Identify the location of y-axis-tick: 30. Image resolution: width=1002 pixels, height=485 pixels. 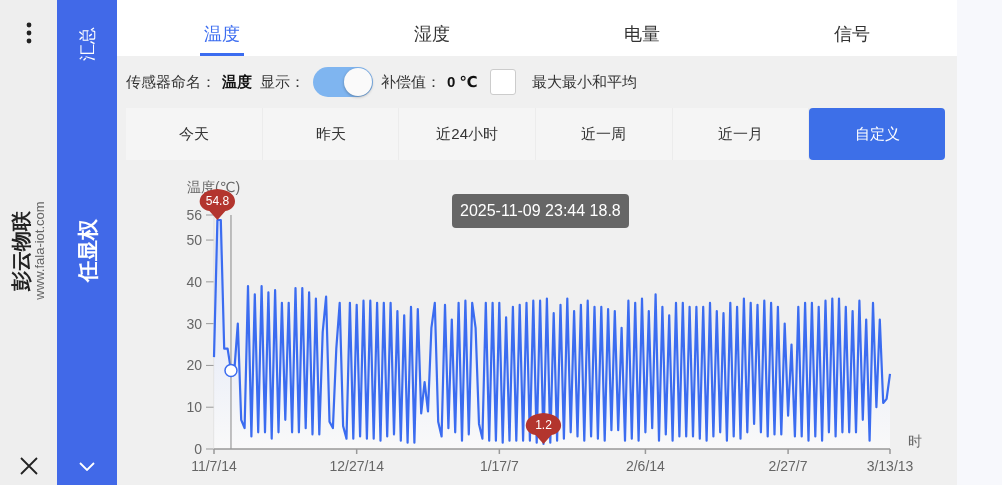
(200, 323).